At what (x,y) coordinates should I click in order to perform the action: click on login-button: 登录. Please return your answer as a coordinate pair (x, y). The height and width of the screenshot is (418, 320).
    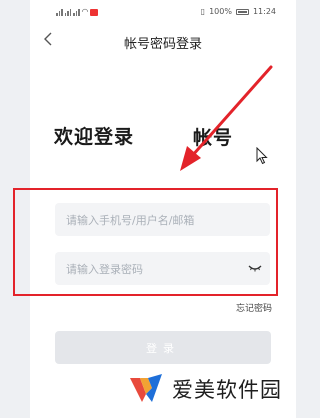
    Looking at the image, I should click on (163, 347).